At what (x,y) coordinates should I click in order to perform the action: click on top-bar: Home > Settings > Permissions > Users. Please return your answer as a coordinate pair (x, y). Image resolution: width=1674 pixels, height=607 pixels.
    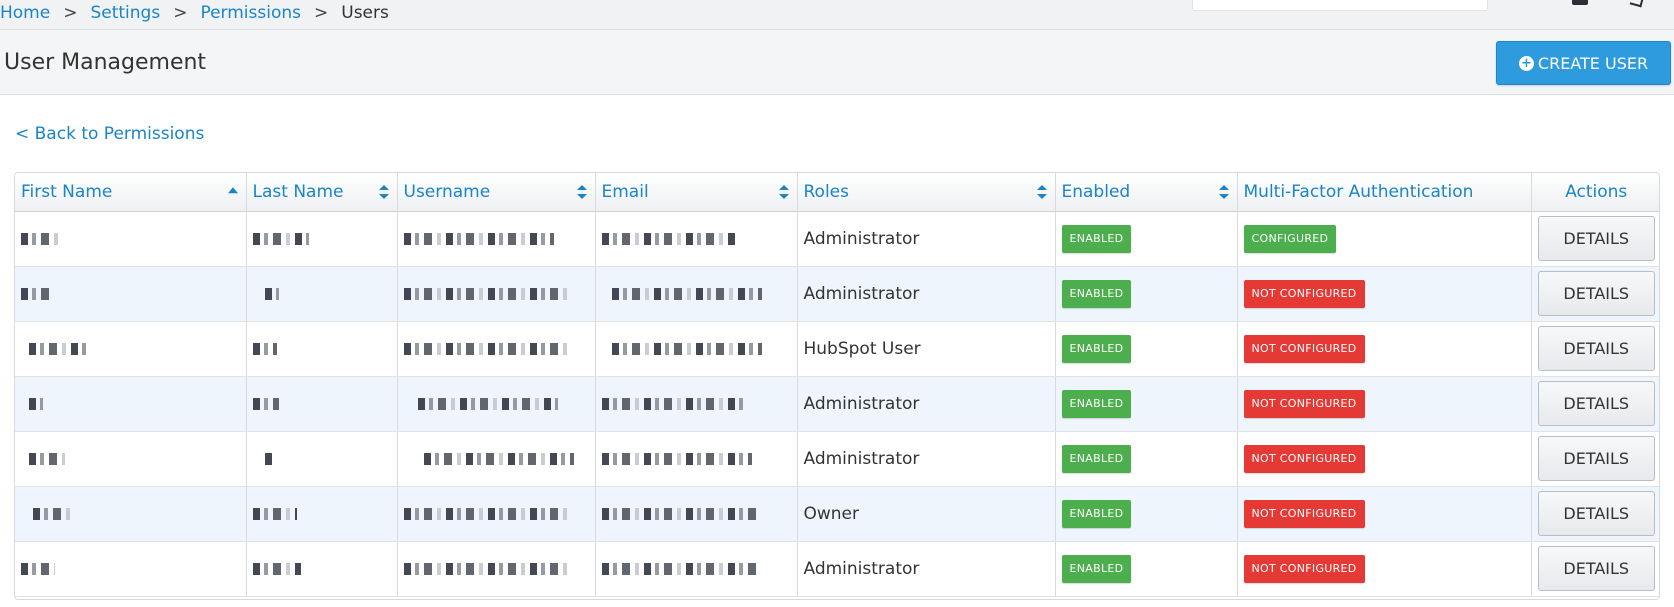
    Looking at the image, I should click on (837, 15).